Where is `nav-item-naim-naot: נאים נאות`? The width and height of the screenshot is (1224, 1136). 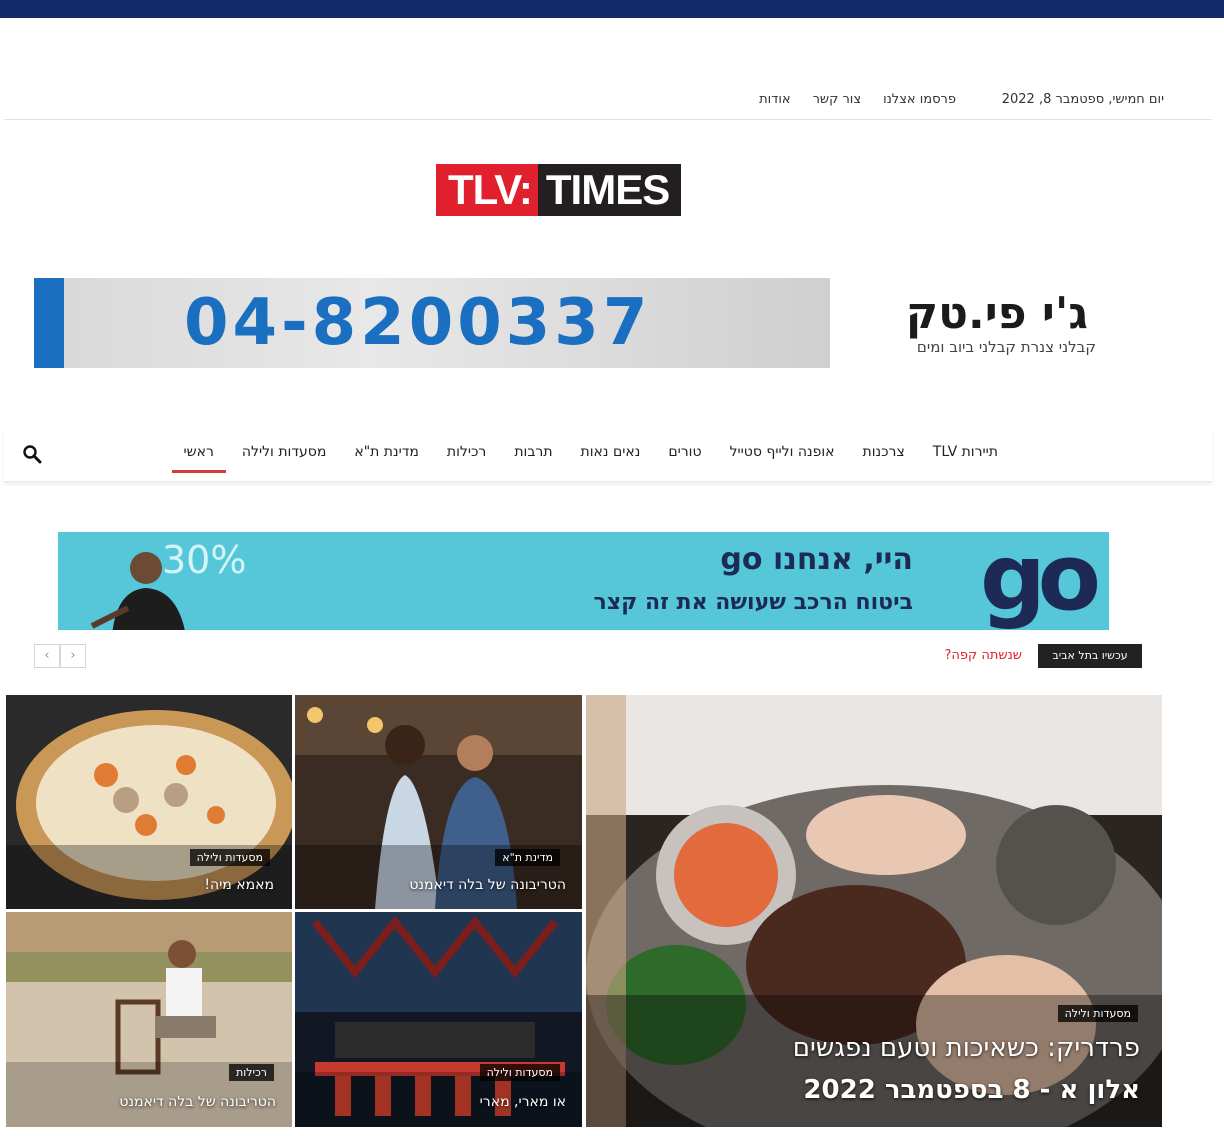
nav-item-naim-naot: נאים נאות is located at coordinates (611, 460).